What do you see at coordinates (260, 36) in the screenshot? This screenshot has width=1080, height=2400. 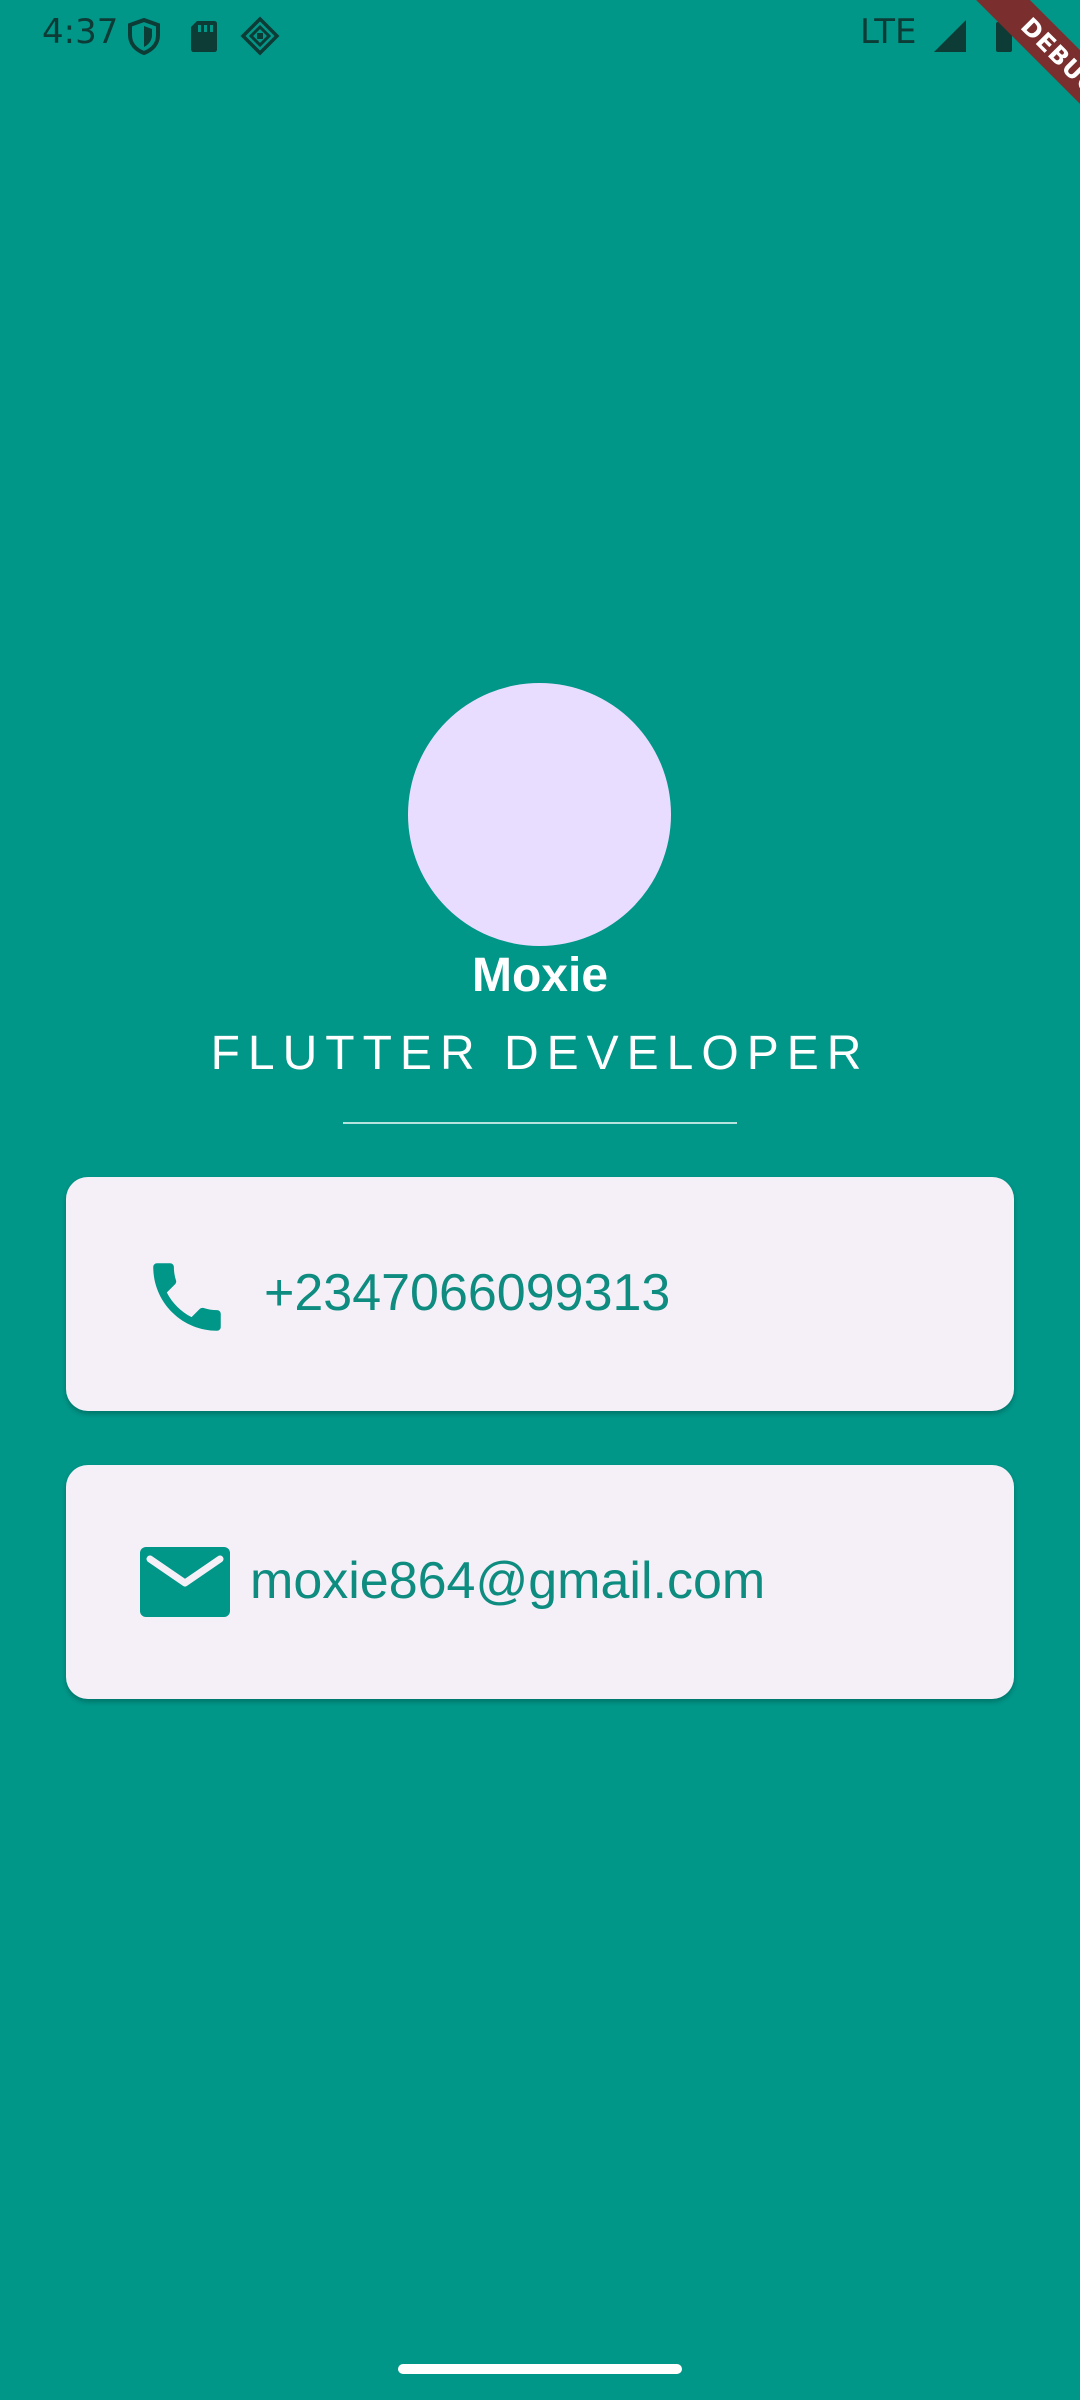 I see `cast-icon` at bounding box center [260, 36].